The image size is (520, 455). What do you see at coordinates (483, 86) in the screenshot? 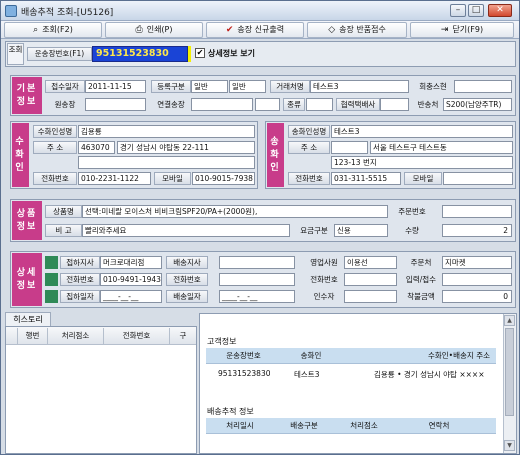
I see `count-field` at bounding box center [483, 86].